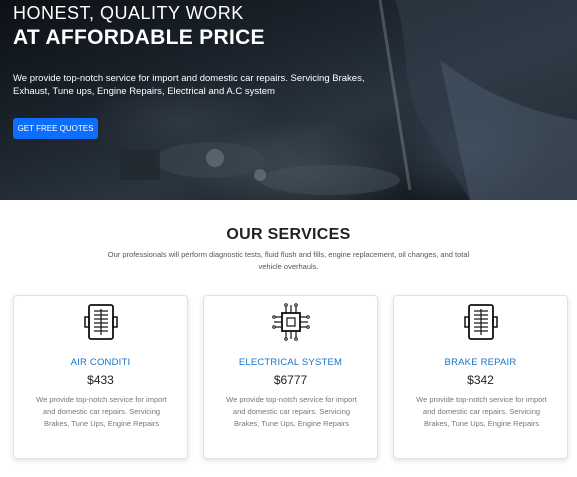 Image resolution: width=577 pixels, height=477 pixels. What do you see at coordinates (480, 362) in the screenshot?
I see `service-name: BRAKE REPAIR` at bounding box center [480, 362].